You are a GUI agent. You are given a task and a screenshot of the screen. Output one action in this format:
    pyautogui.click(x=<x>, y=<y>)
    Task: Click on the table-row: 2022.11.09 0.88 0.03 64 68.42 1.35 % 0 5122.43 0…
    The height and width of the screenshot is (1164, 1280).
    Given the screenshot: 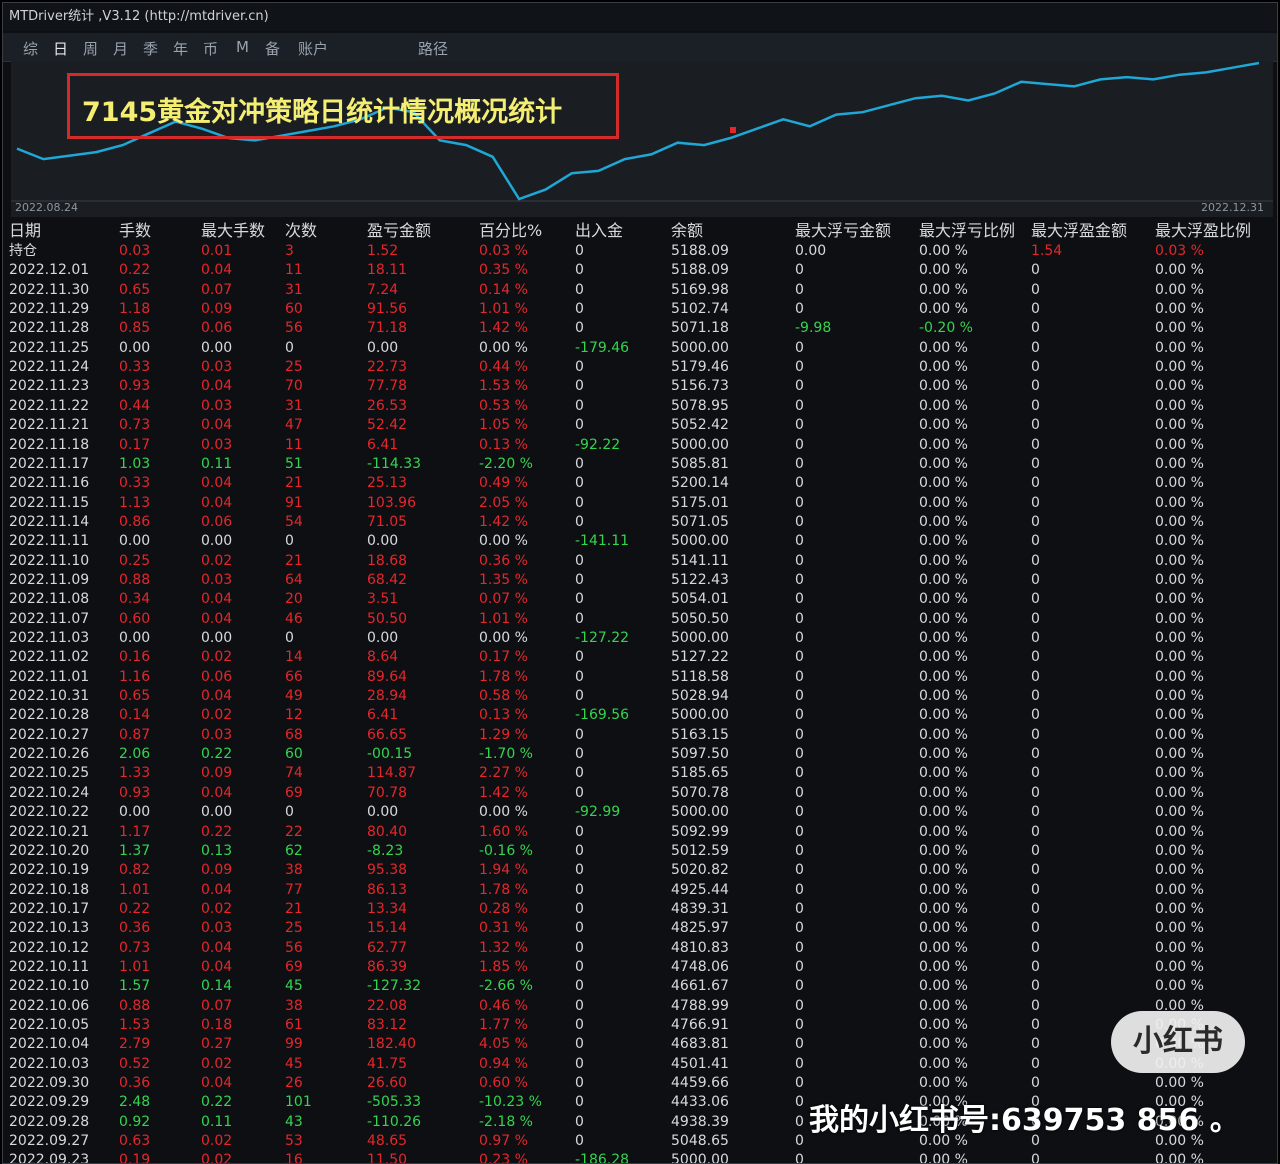 What is the action you would take?
    pyautogui.click(x=640, y=580)
    